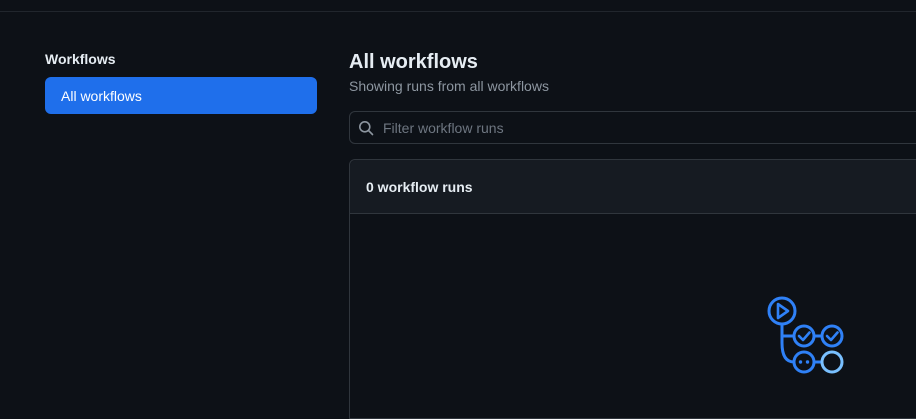 This screenshot has width=916, height=419. I want to click on page-title: All workflows, so click(413, 62).